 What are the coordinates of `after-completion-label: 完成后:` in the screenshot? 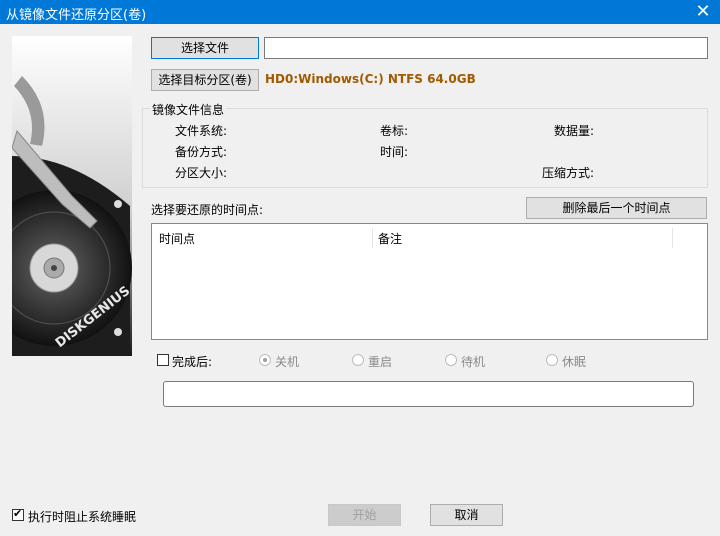 It's located at (192, 361).